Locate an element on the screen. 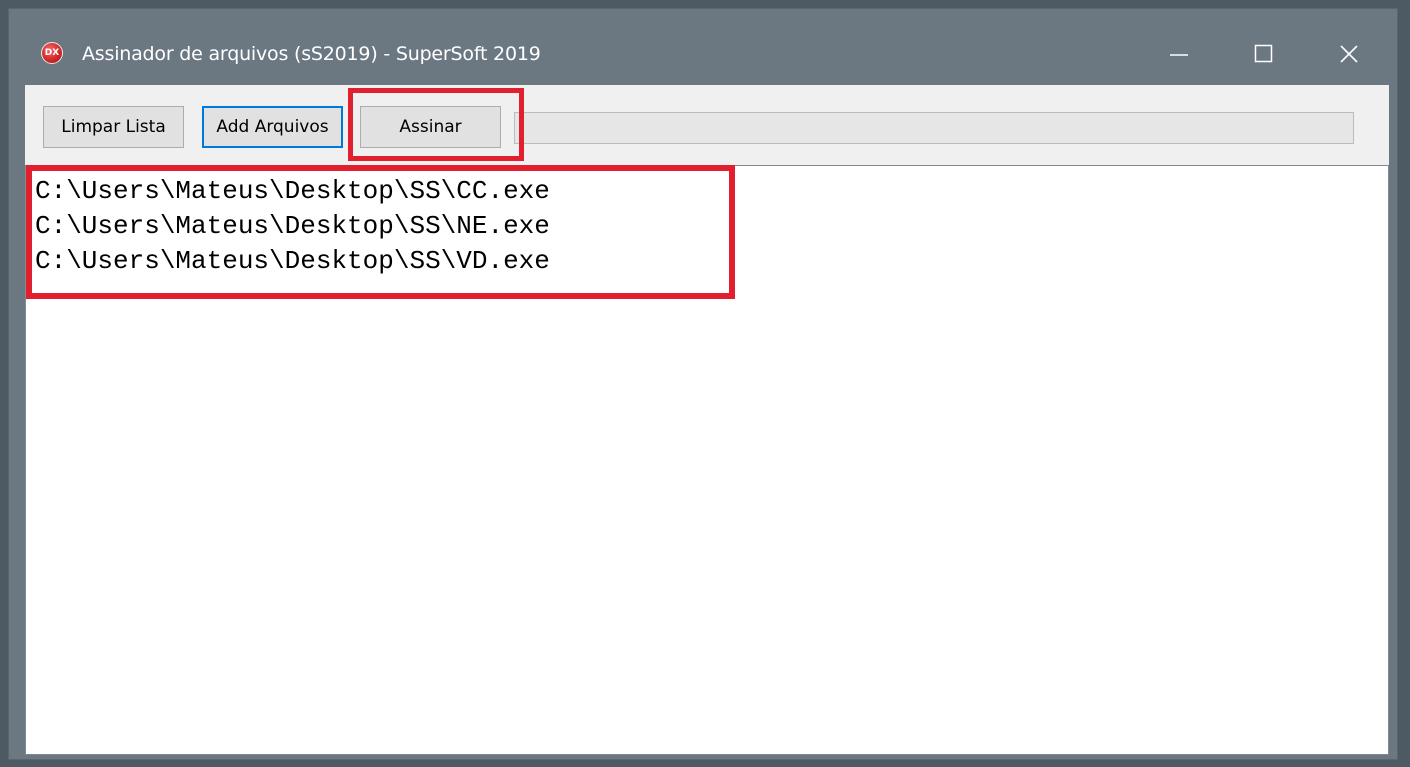 This screenshot has width=1410, height=767. close-icon is located at coordinates (1349, 54).